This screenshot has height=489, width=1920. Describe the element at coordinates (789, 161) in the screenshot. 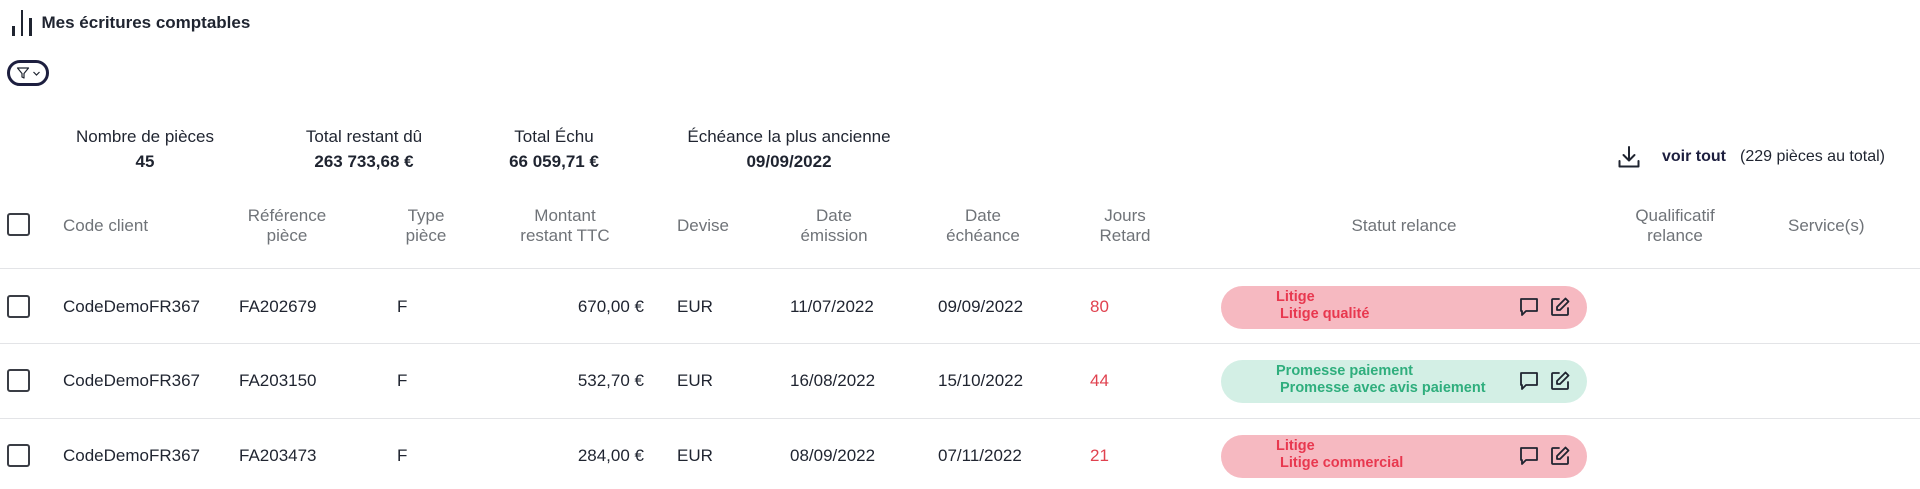

I see `summary-value: 09/09/2022` at that location.